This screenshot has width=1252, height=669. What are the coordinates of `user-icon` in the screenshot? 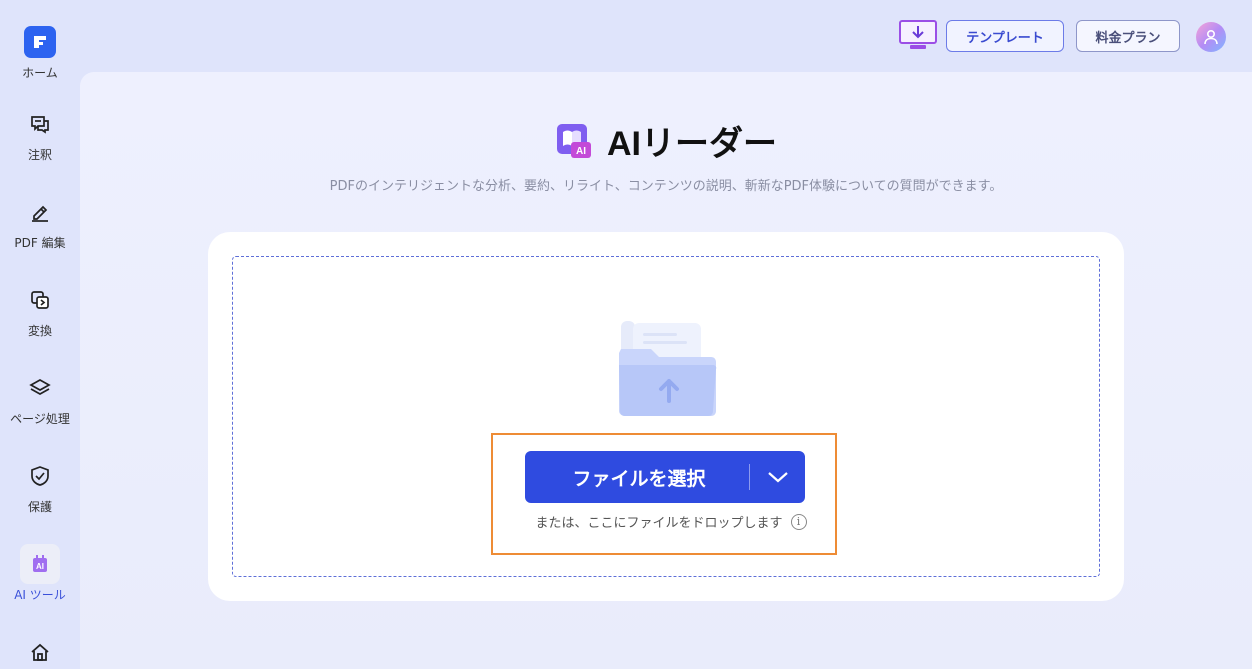 It's located at (1211, 37).